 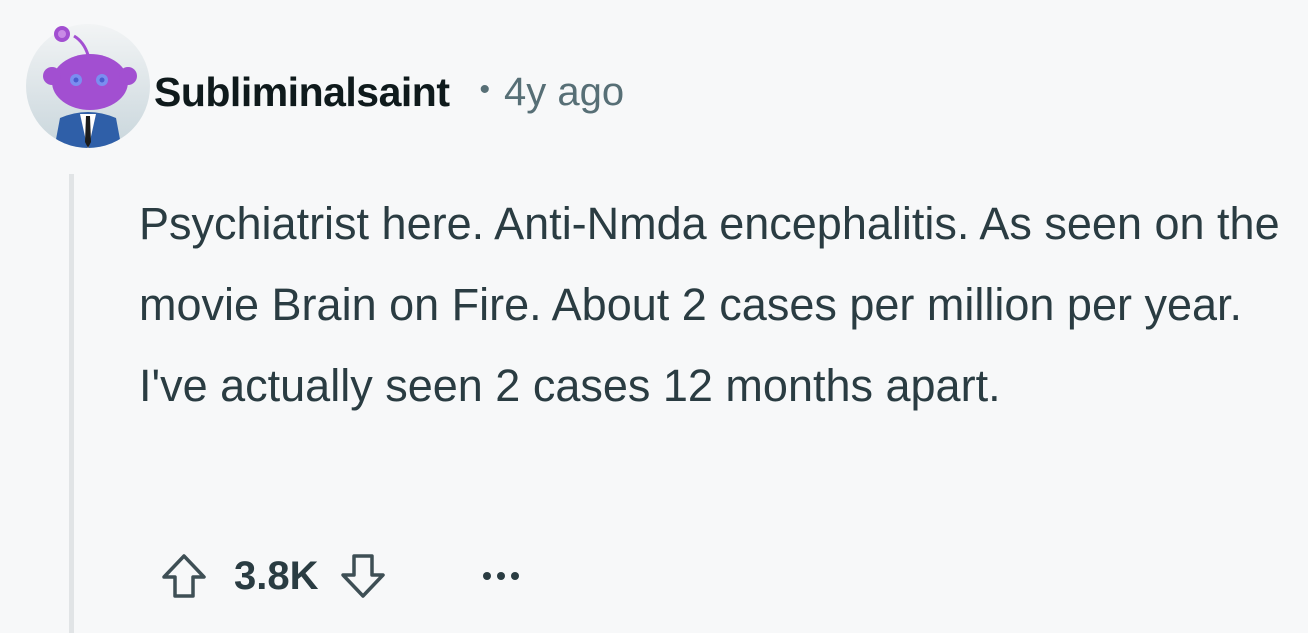 I want to click on upvote-arrow-icon, so click(x=184, y=576).